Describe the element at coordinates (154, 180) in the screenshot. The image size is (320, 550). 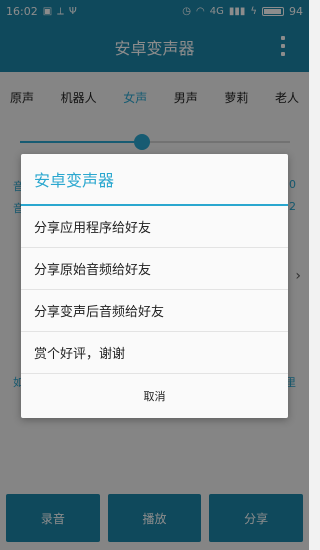
I see `dialog-title: 安卓变声器` at that location.